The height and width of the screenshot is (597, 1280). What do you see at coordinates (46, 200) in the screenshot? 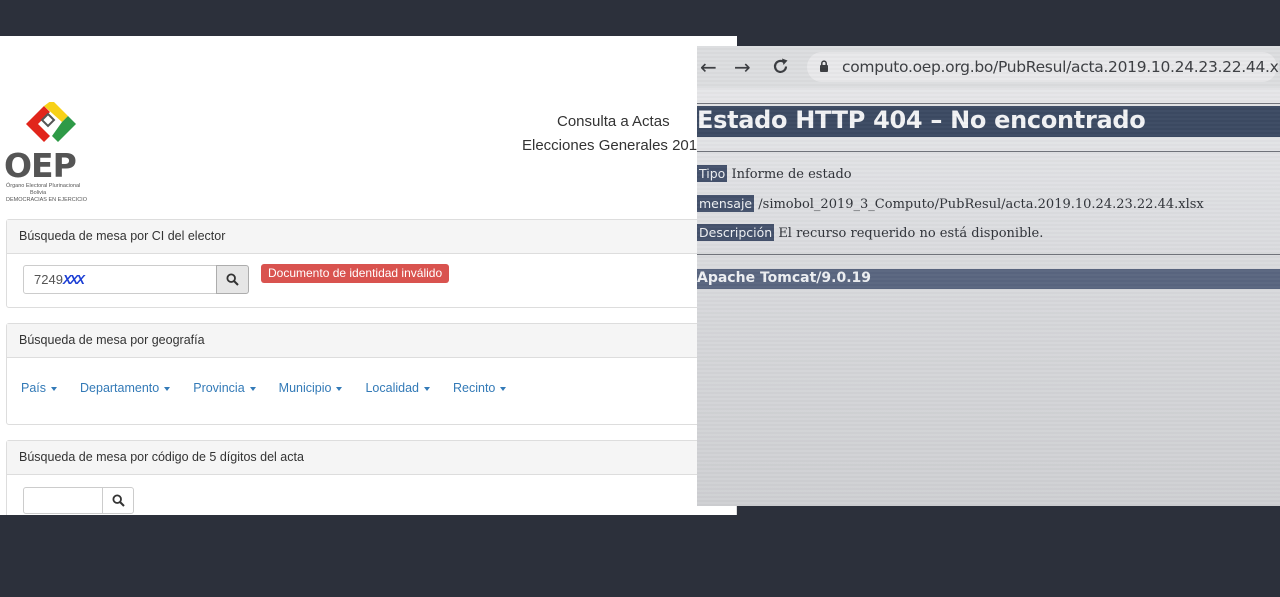
I see `oep-tagline: DEMOCRACIAS EN EJERCICIO` at bounding box center [46, 200].